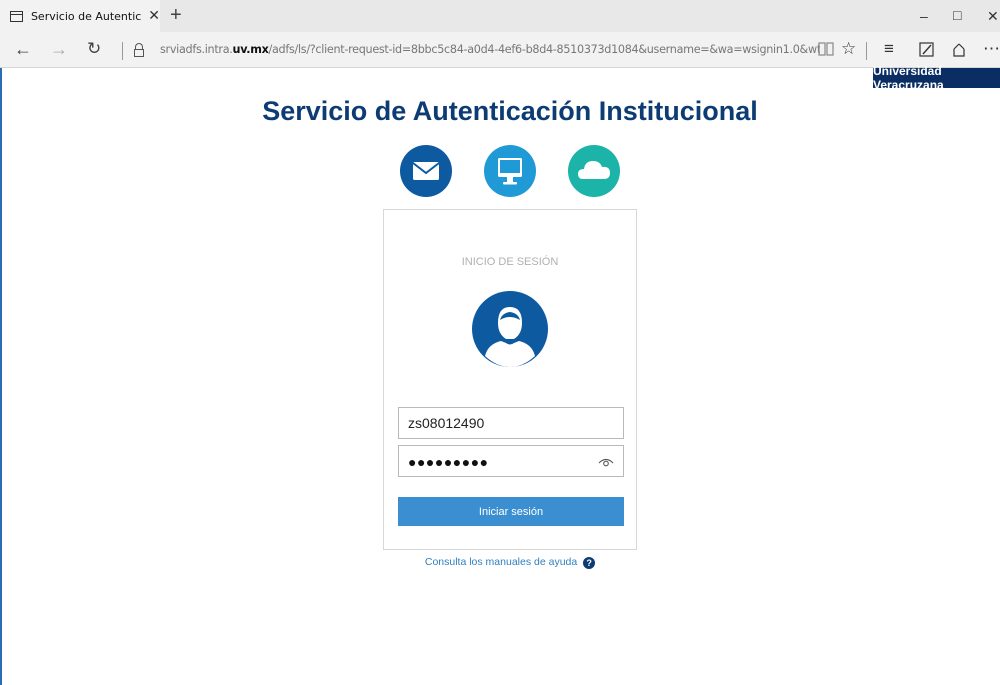 The height and width of the screenshot is (685, 1000). What do you see at coordinates (176, 15) in the screenshot?
I see `new-tab-button: +` at bounding box center [176, 15].